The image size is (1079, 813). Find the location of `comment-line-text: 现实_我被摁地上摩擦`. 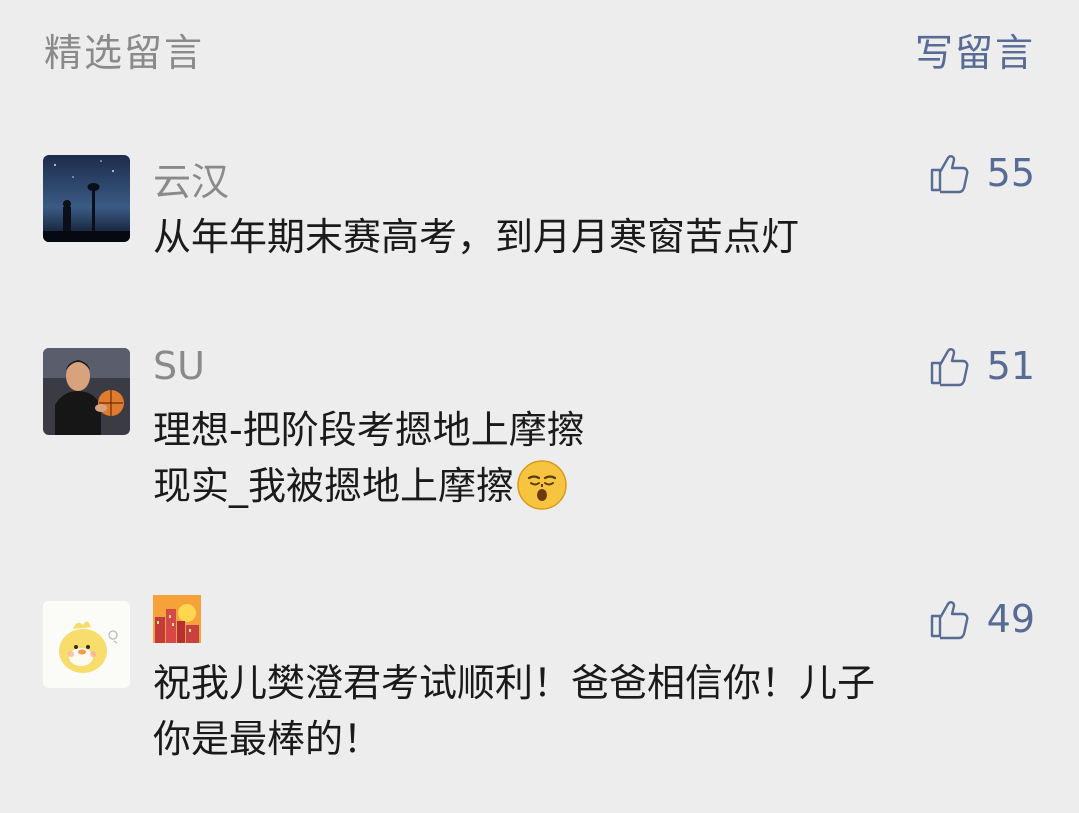

comment-line-text: 现实_我被摁地上摩擦 is located at coordinates (334, 486).